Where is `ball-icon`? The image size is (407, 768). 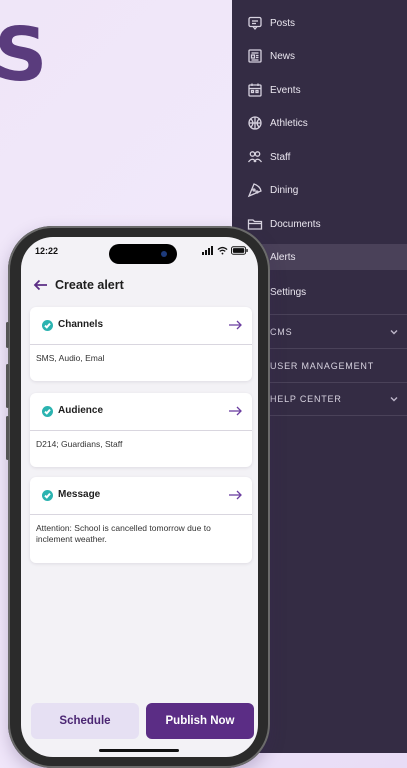
ball-icon is located at coordinates (255, 123).